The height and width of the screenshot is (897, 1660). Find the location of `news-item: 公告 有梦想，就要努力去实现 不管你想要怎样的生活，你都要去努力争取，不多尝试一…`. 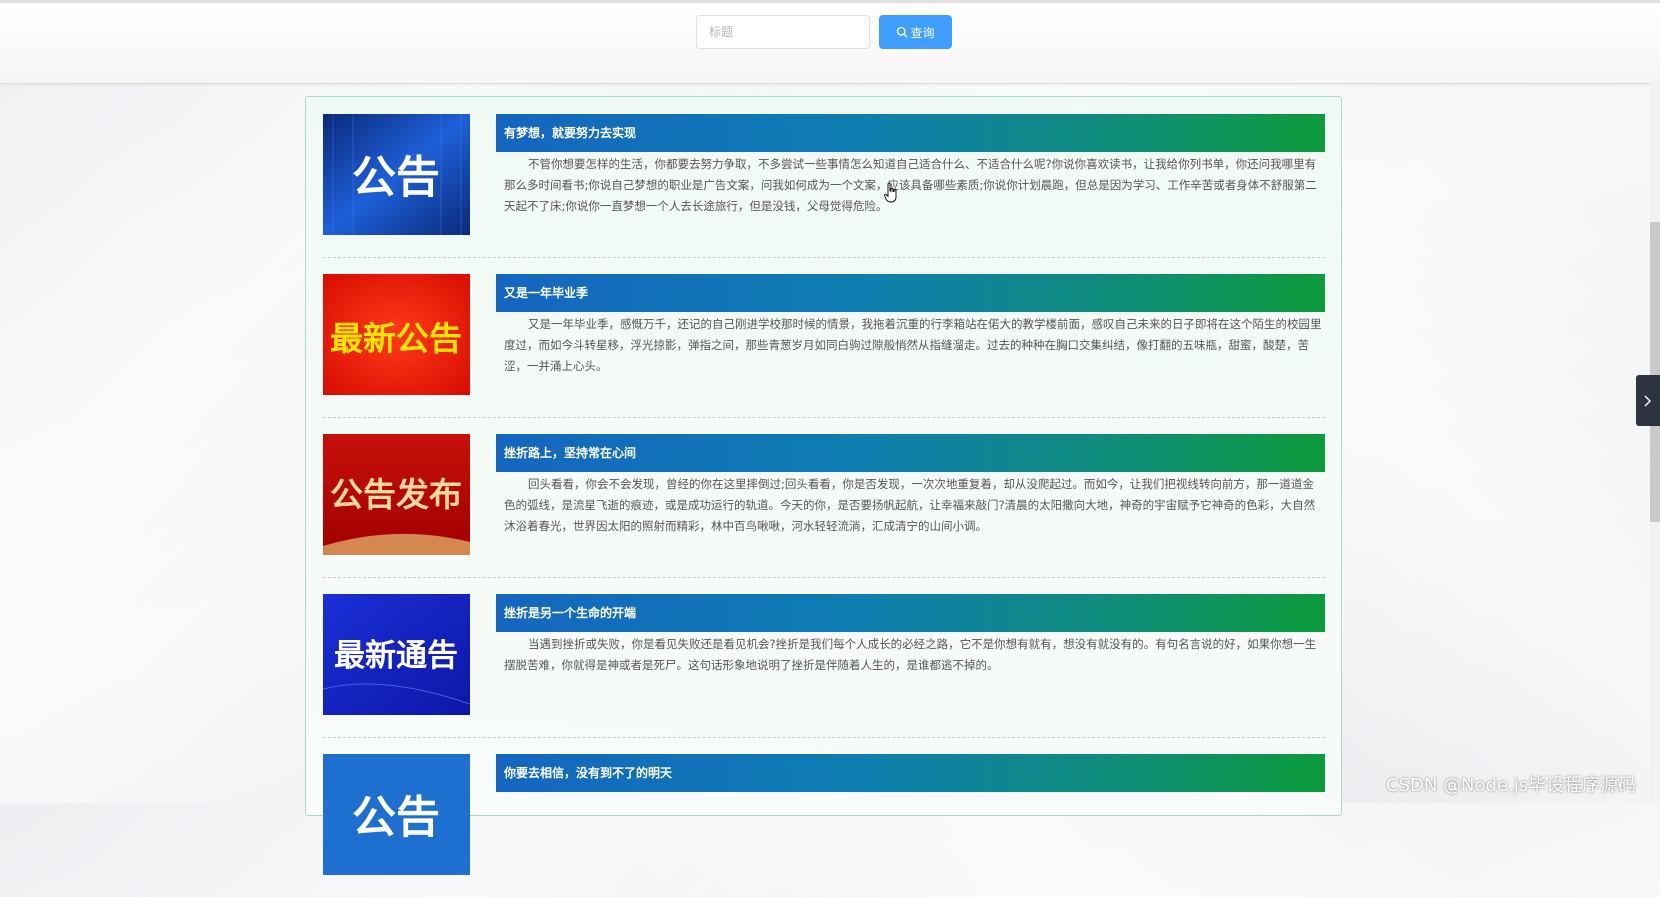

news-item: 公告 有梦想，就要努力去实现 不管你想要怎样的生活，你都要去努力争取，不多尝试一… is located at coordinates (824, 177).